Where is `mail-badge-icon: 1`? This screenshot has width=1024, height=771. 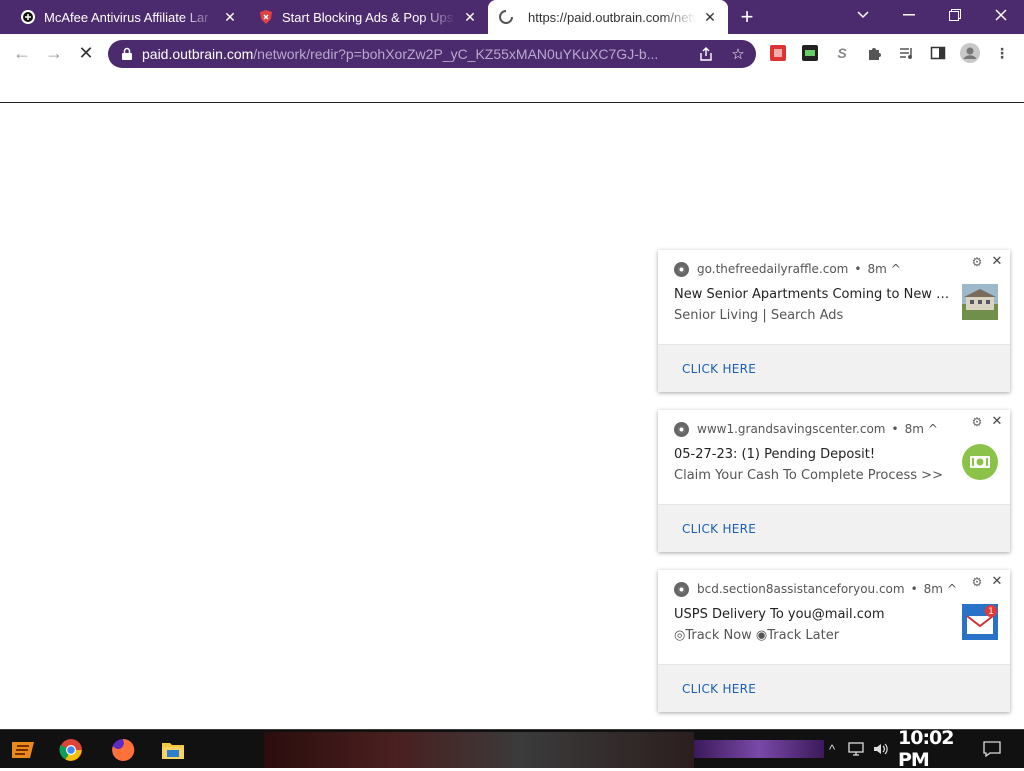 mail-badge-icon: 1 is located at coordinates (980, 622).